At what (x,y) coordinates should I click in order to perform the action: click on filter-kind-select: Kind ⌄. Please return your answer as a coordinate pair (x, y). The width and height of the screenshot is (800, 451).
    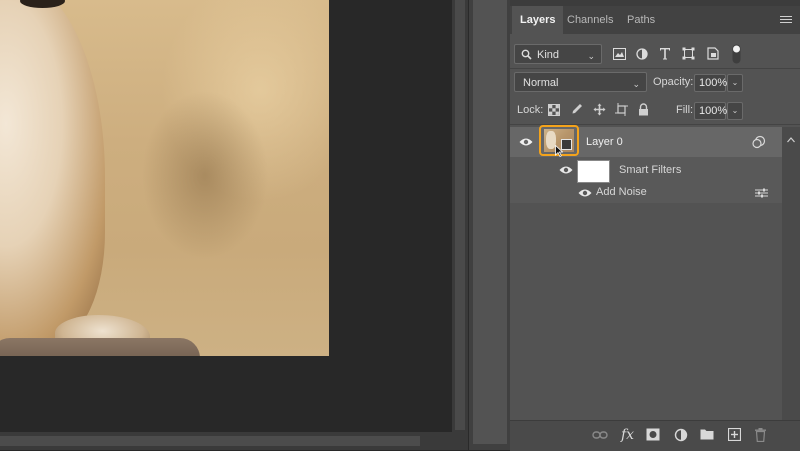
    Looking at the image, I should click on (558, 54).